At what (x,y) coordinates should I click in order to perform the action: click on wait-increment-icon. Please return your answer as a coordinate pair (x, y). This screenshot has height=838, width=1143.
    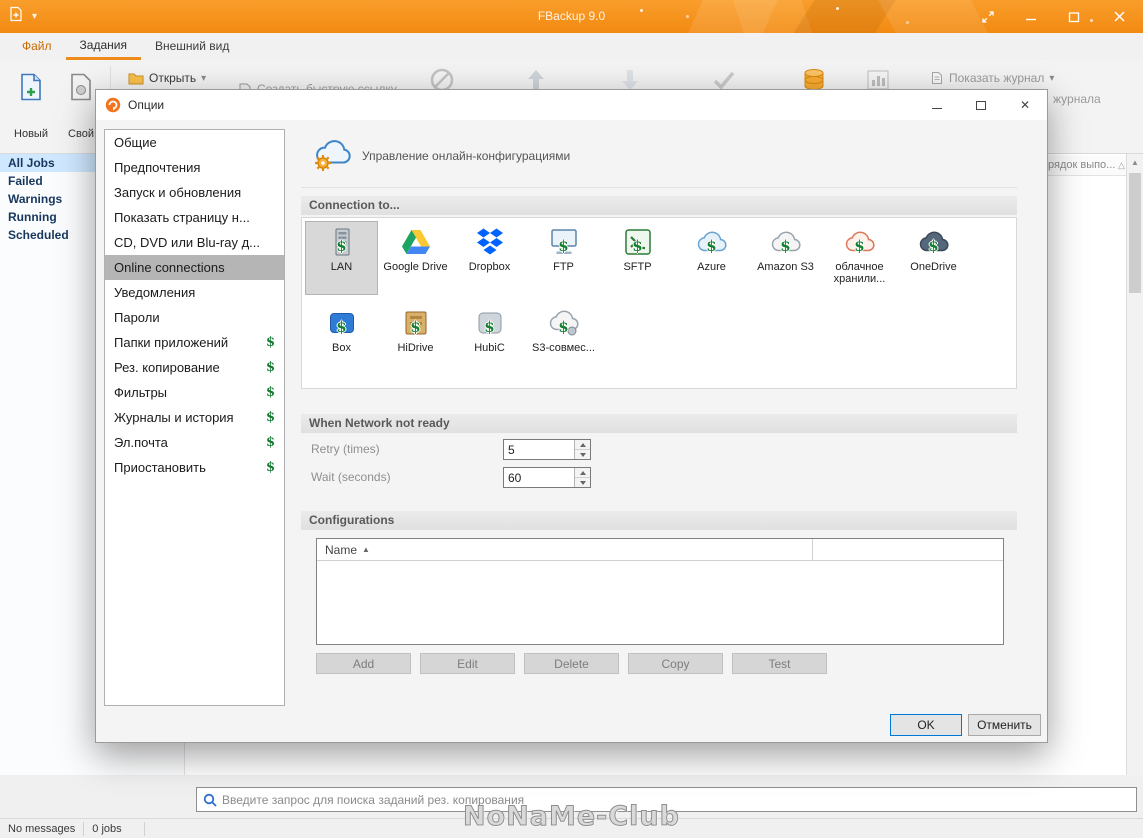
    Looking at the image, I should click on (582, 472).